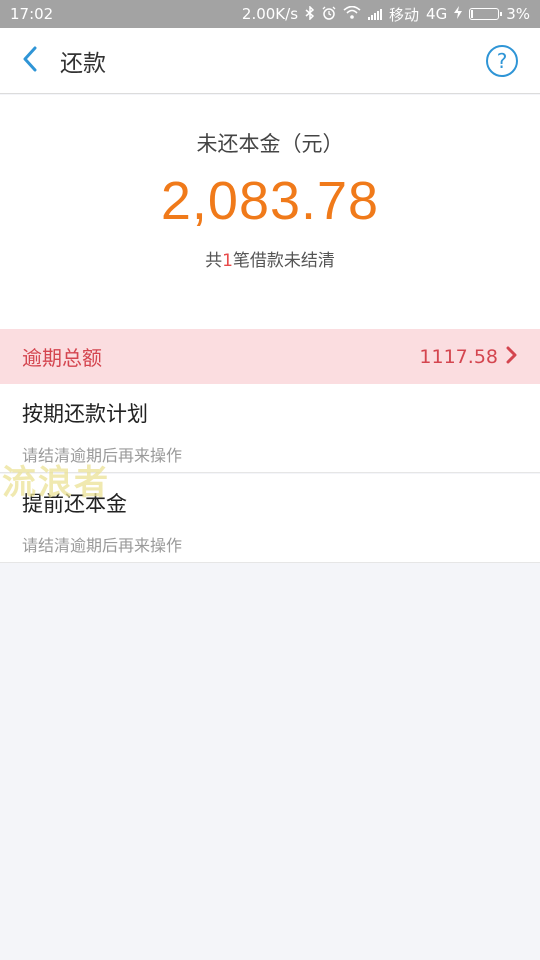 The image size is (540, 960). What do you see at coordinates (310, 13) in the screenshot?
I see `bluetooth-icon` at bounding box center [310, 13].